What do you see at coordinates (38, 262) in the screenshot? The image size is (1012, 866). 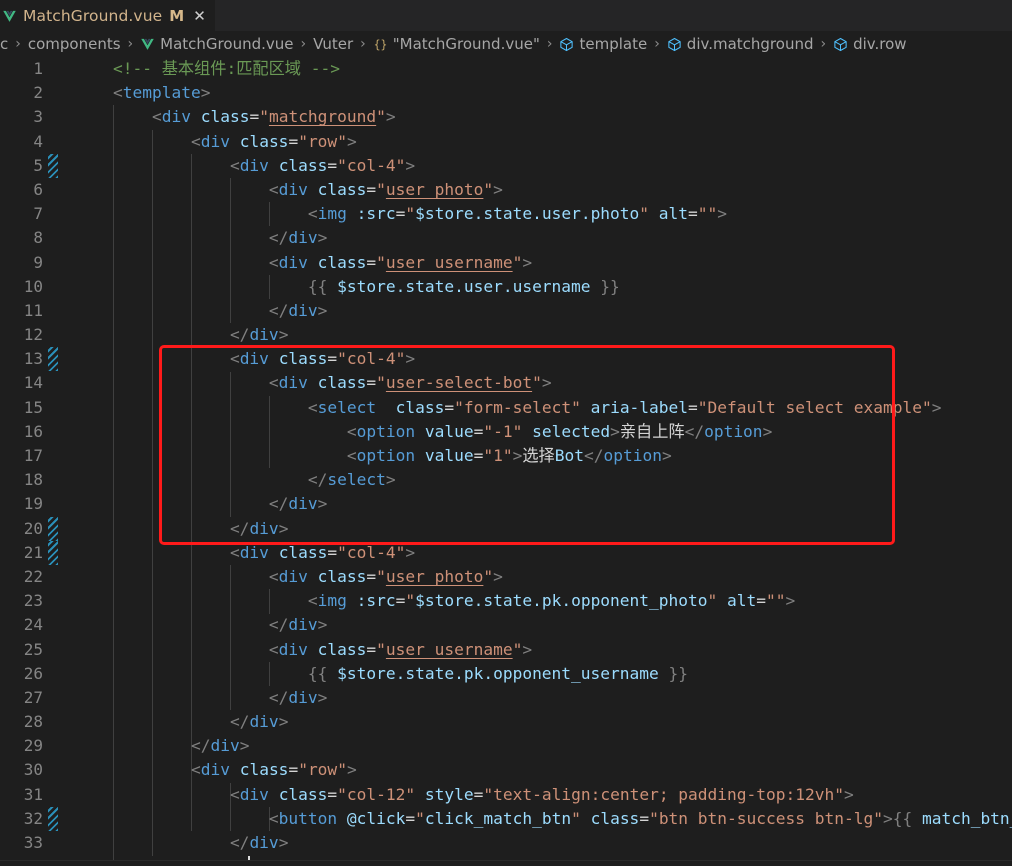 I see `line-number: 9` at bounding box center [38, 262].